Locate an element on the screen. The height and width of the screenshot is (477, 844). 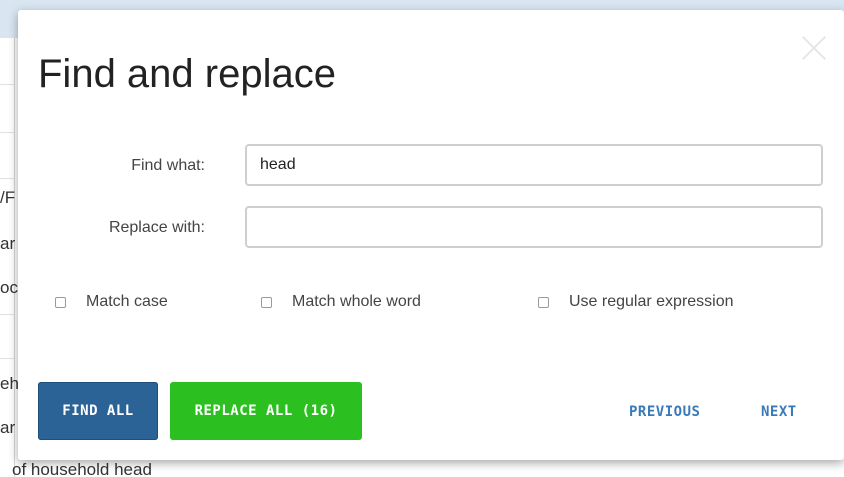
previous-button: PREVIOUS is located at coordinates (664, 412).